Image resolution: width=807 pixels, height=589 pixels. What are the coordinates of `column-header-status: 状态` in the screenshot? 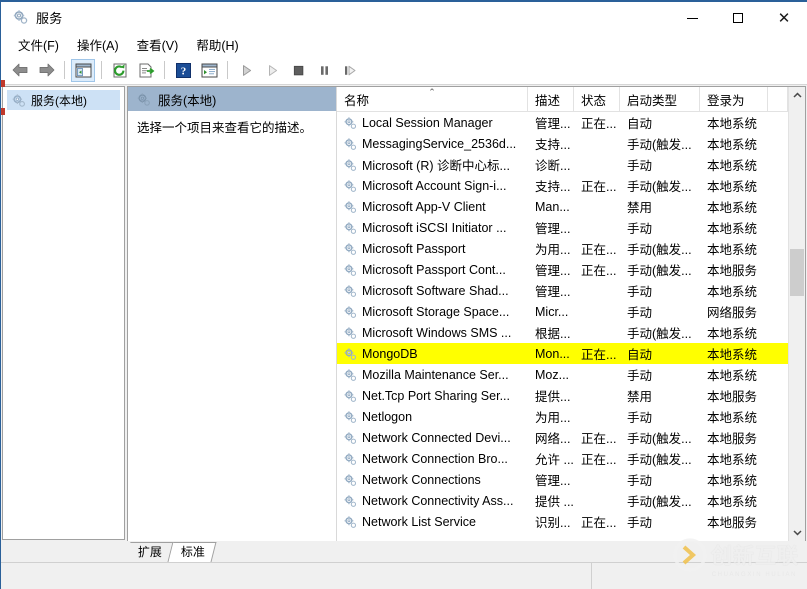 It's located at (597, 99).